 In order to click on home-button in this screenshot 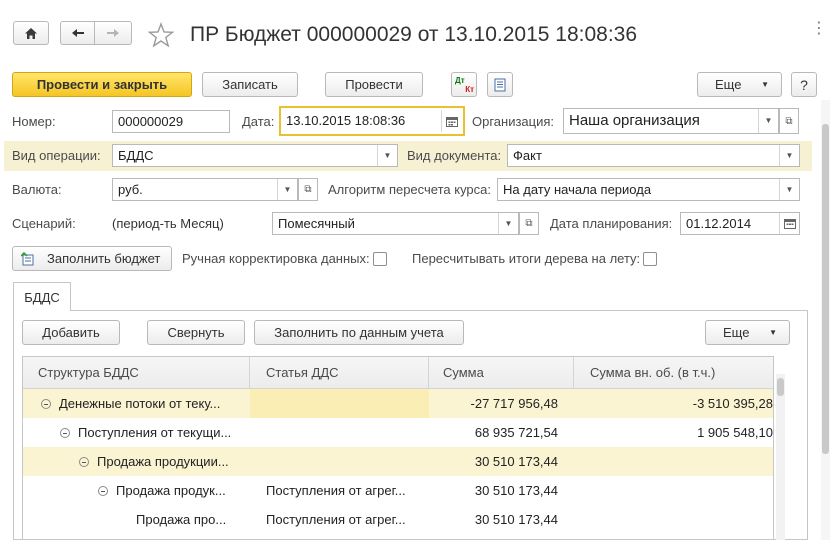, I will do `click(31, 33)`.